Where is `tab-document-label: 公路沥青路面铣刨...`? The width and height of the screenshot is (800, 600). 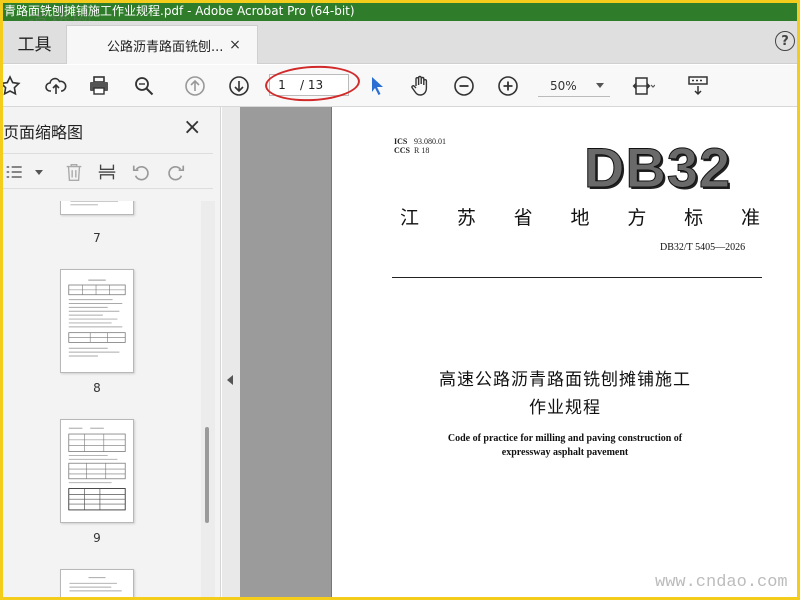
tab-document-label: 公路沥青路面铣刨... is located at coordinates (165, 47).